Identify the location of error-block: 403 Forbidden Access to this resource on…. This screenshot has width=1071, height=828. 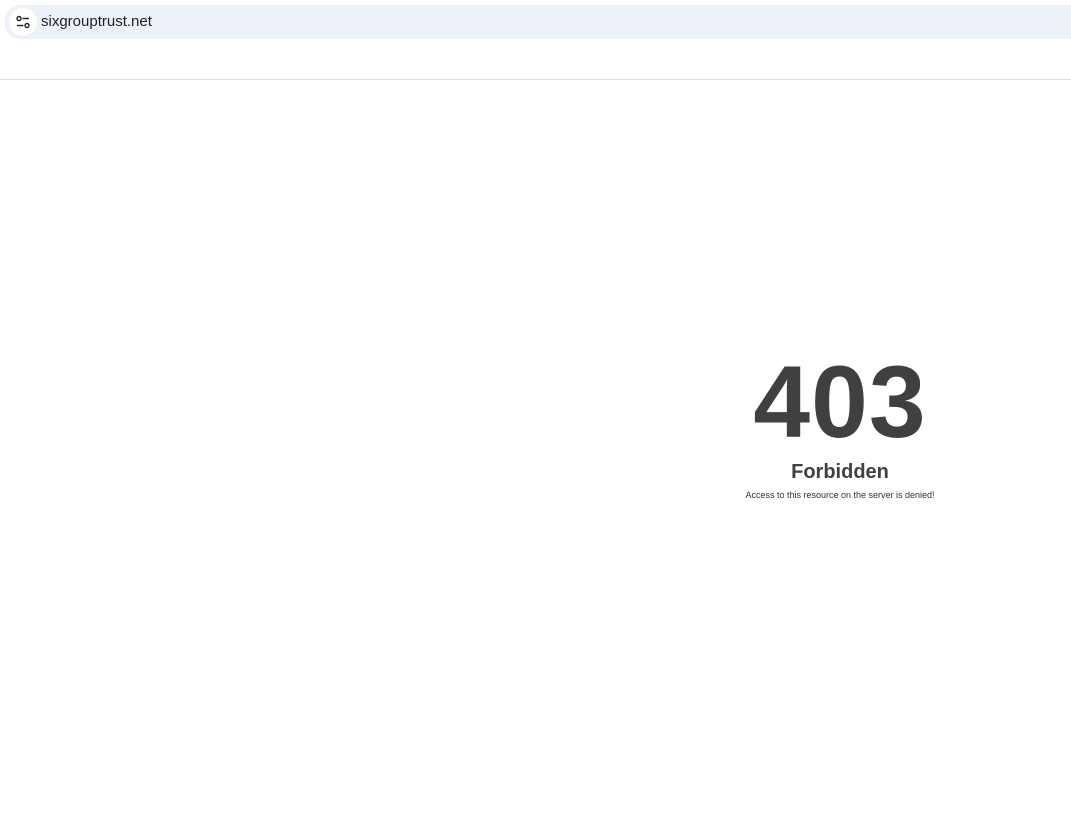
(840, 425).